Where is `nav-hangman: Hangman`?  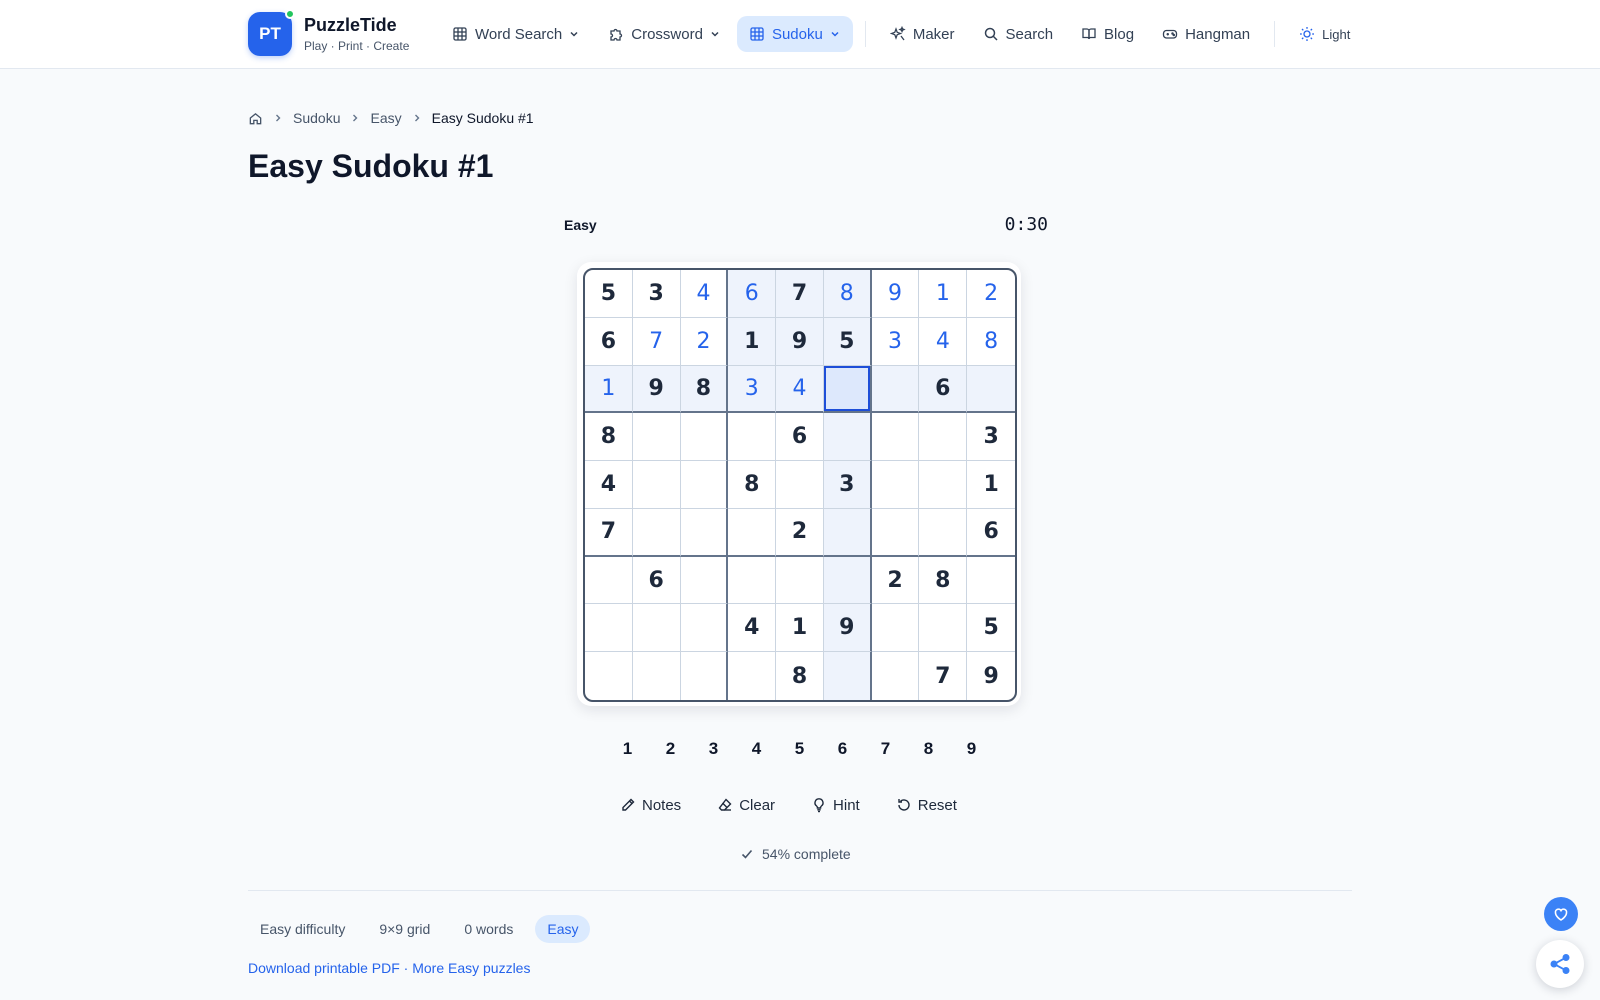 nav-hangman: Hangman is located at coordinates (1206, 34).